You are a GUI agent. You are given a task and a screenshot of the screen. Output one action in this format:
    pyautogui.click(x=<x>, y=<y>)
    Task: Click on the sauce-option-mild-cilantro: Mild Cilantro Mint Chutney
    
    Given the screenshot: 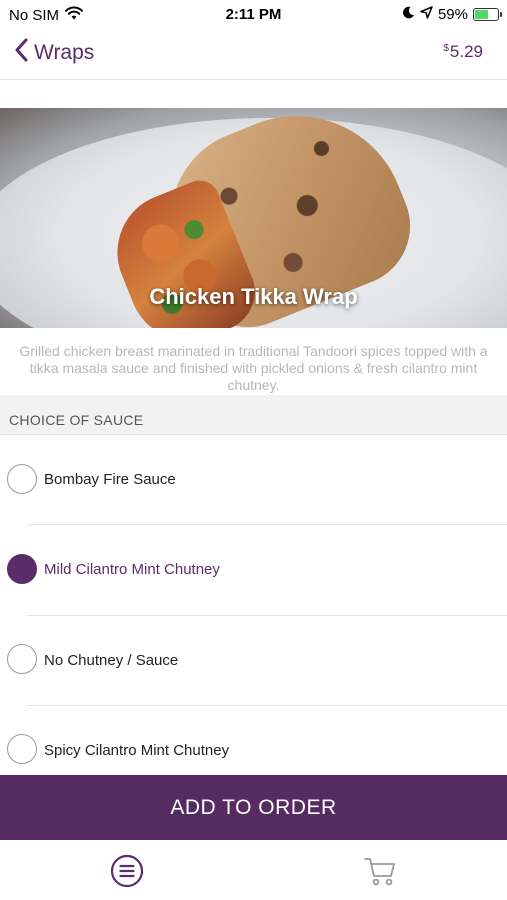 What is the action you would take?
    pyautogui.click(x=253, y=570)
    